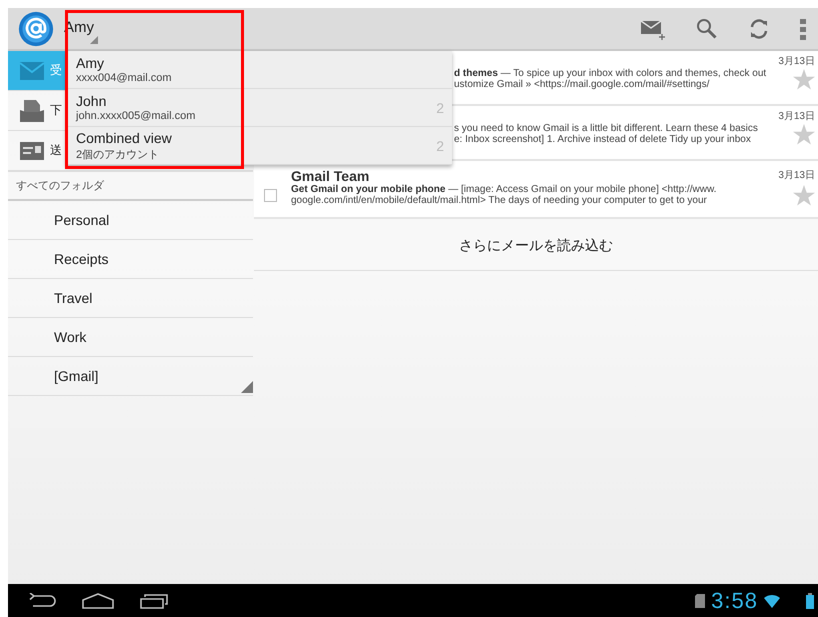 The height and width of the screenshot is (617, 818). Describe the element at coordinates (611, 73) in the screenshot. I see `email-snippet: d themes — To spice up your inbox with colors and themes, check out` at that location.